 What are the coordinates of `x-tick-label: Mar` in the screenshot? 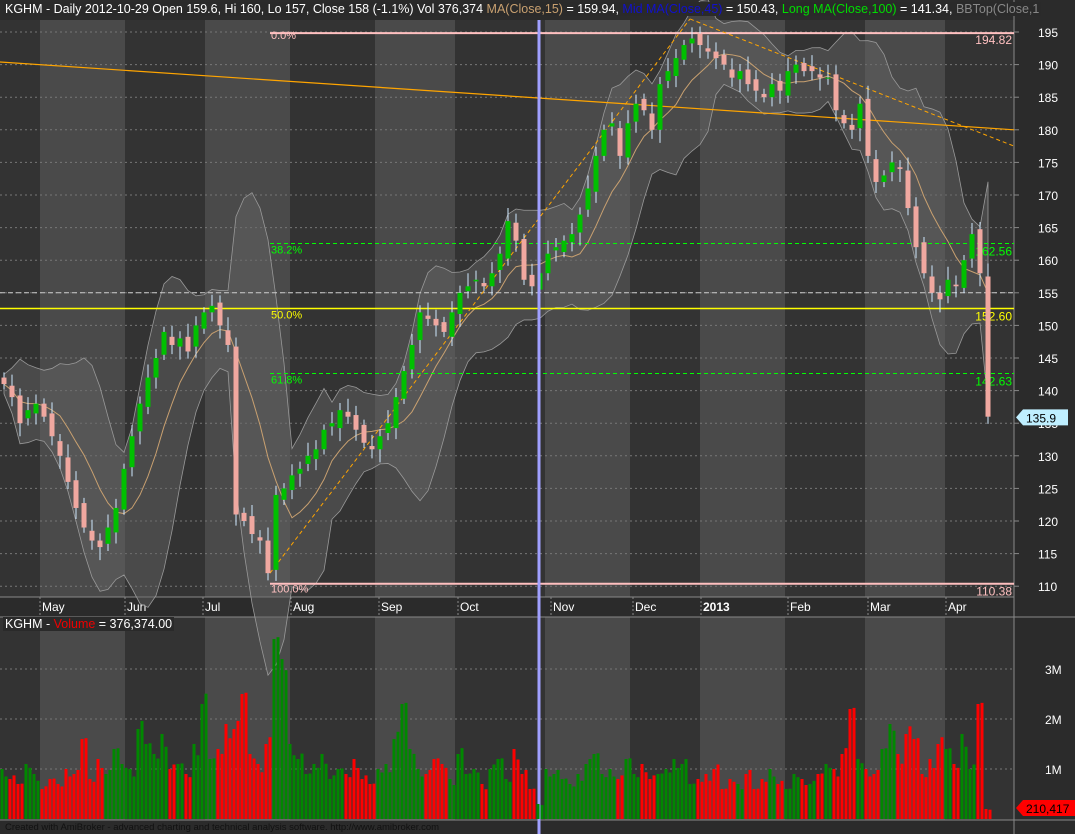 It's located at (880, 607).